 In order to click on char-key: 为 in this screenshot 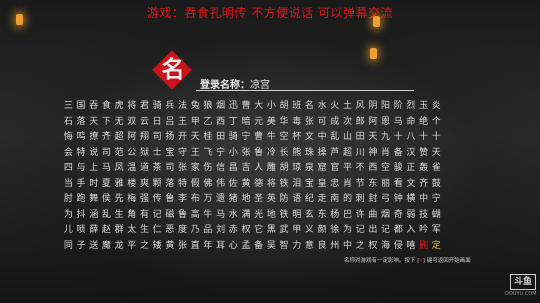, I will do `click(347, 231)`.